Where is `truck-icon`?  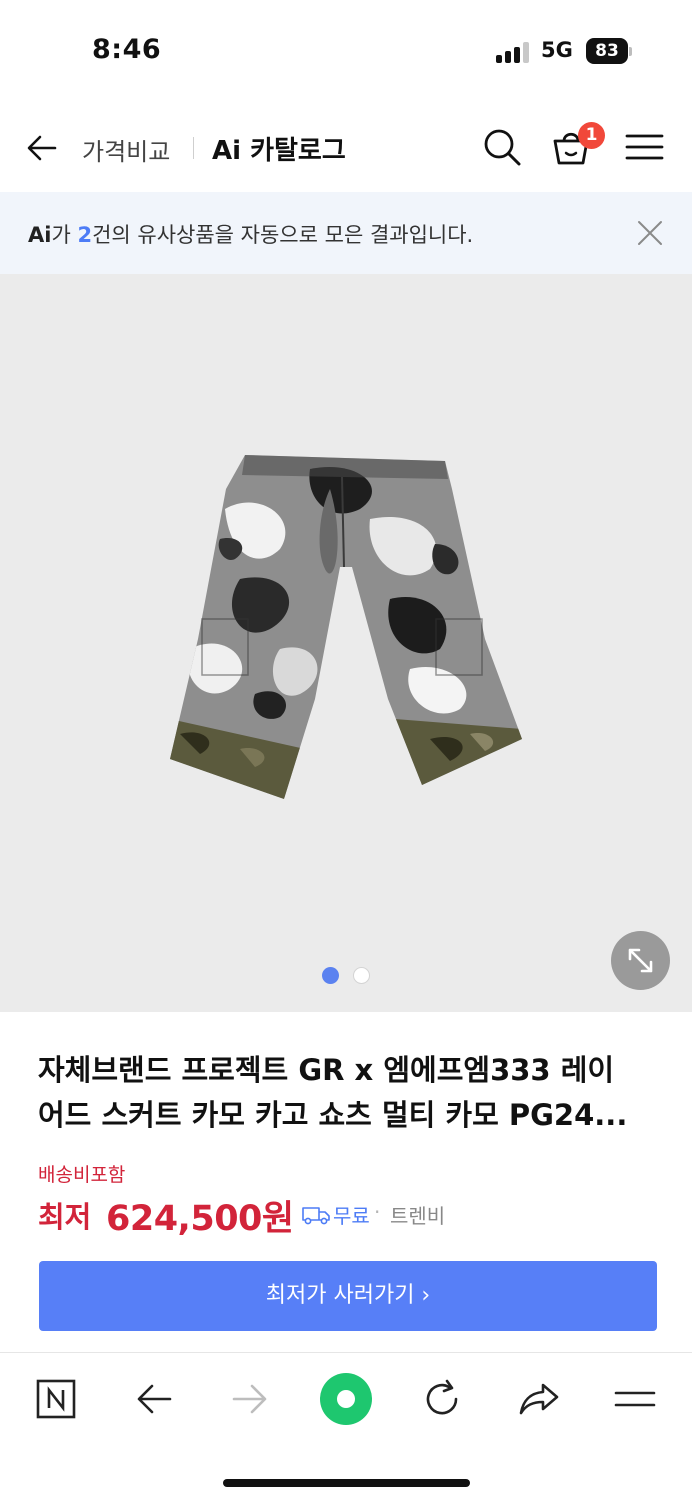
truck-icon is located at coordinates (316, 1216).